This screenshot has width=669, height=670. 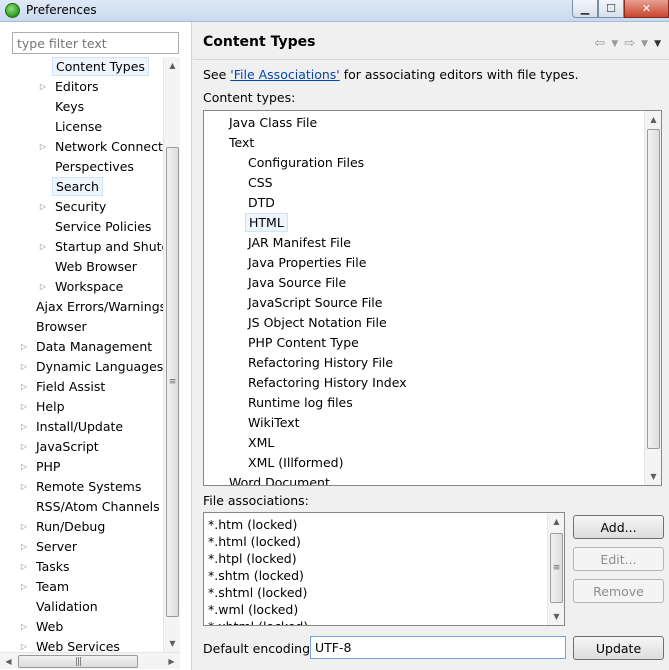 I want to click on content-type-item: Runtime log files, so click(x=300, y=402).